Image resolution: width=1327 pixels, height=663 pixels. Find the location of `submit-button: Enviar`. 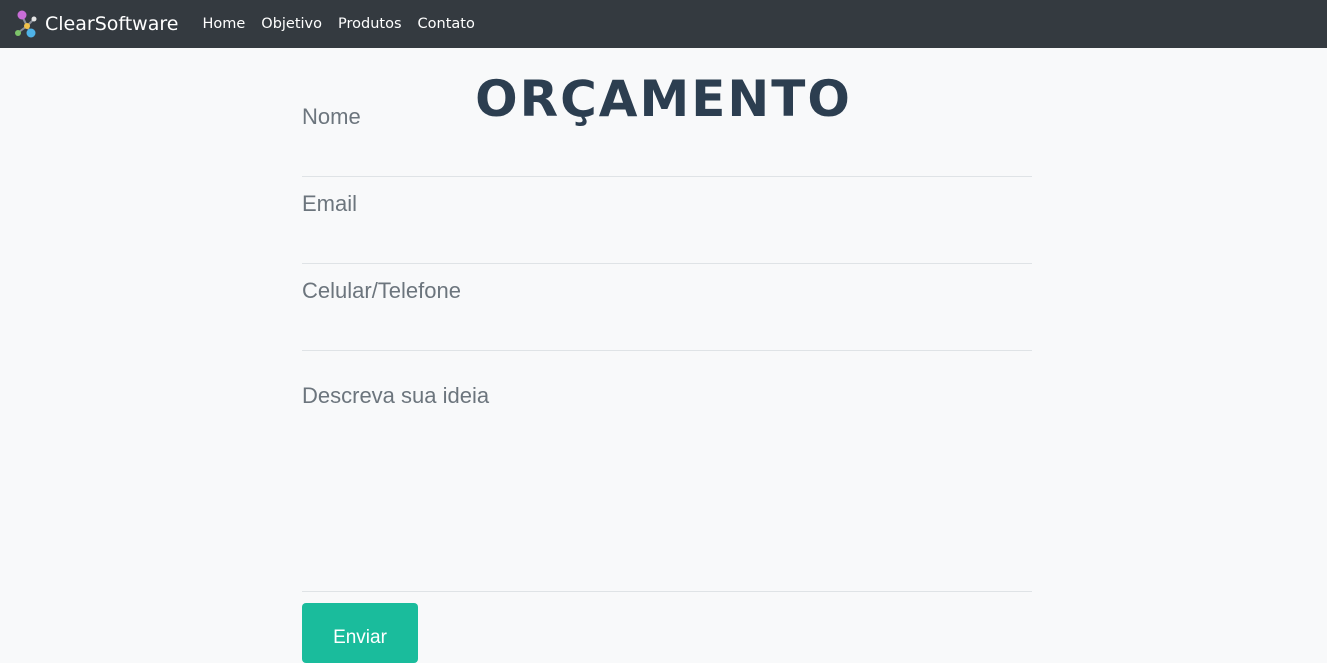

submit-button: Enviar is located at coordinates (360, 633).